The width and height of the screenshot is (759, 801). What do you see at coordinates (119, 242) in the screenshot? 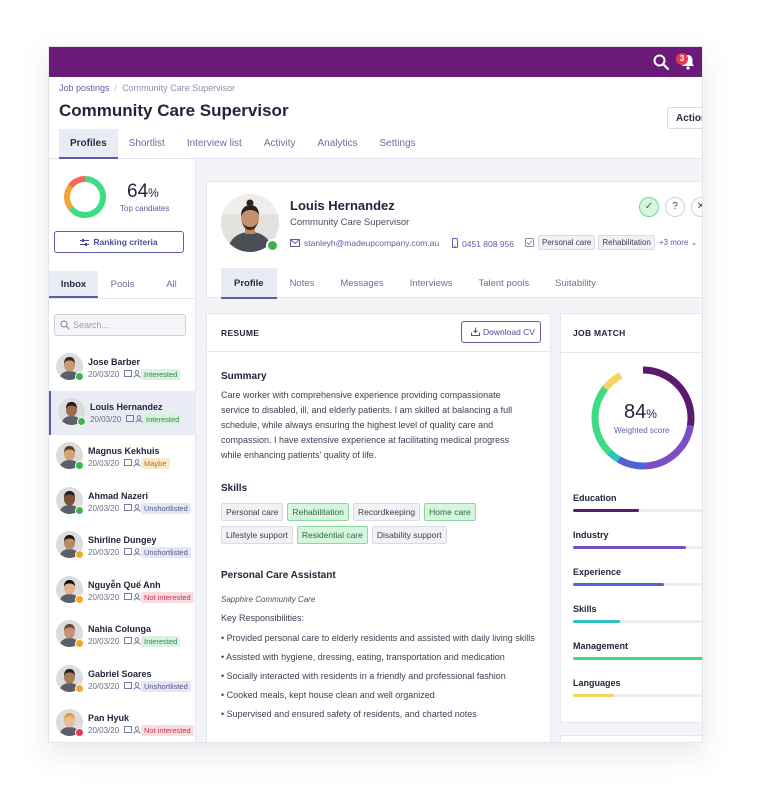
I see `ranking-criteria-button: Ranking criteria` at bounding box center [119, 242].